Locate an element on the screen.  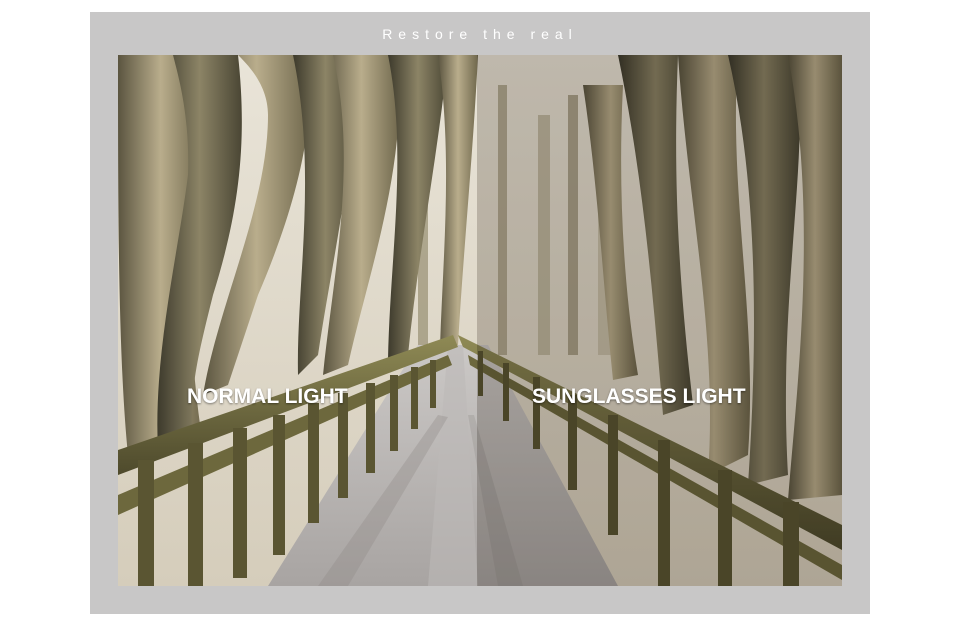
normal-light-label: NORMAL LIGHT is located at coordinates (267, 396).